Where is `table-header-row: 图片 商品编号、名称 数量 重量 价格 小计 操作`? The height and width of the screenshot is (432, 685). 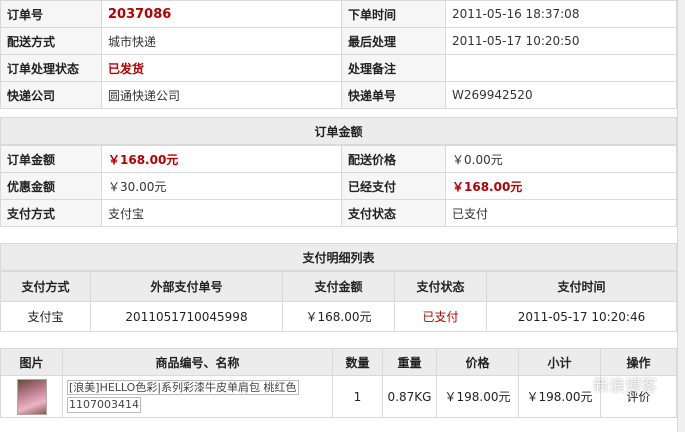 table-header-row: 图片 商品编号、名称 数量 重量 价格 小计 操作 is located at coordinates (338, 362).